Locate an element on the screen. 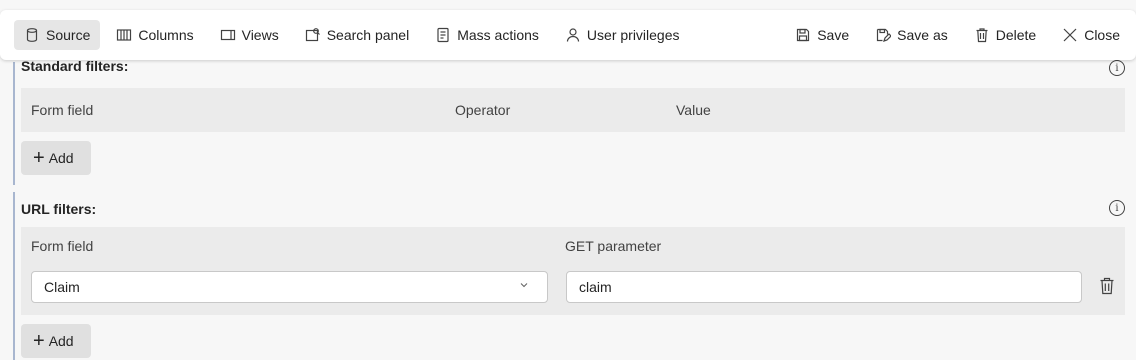 This screenshot has width=1136, height=360. table-row: Claim claim is located at coordinates (573, 290).